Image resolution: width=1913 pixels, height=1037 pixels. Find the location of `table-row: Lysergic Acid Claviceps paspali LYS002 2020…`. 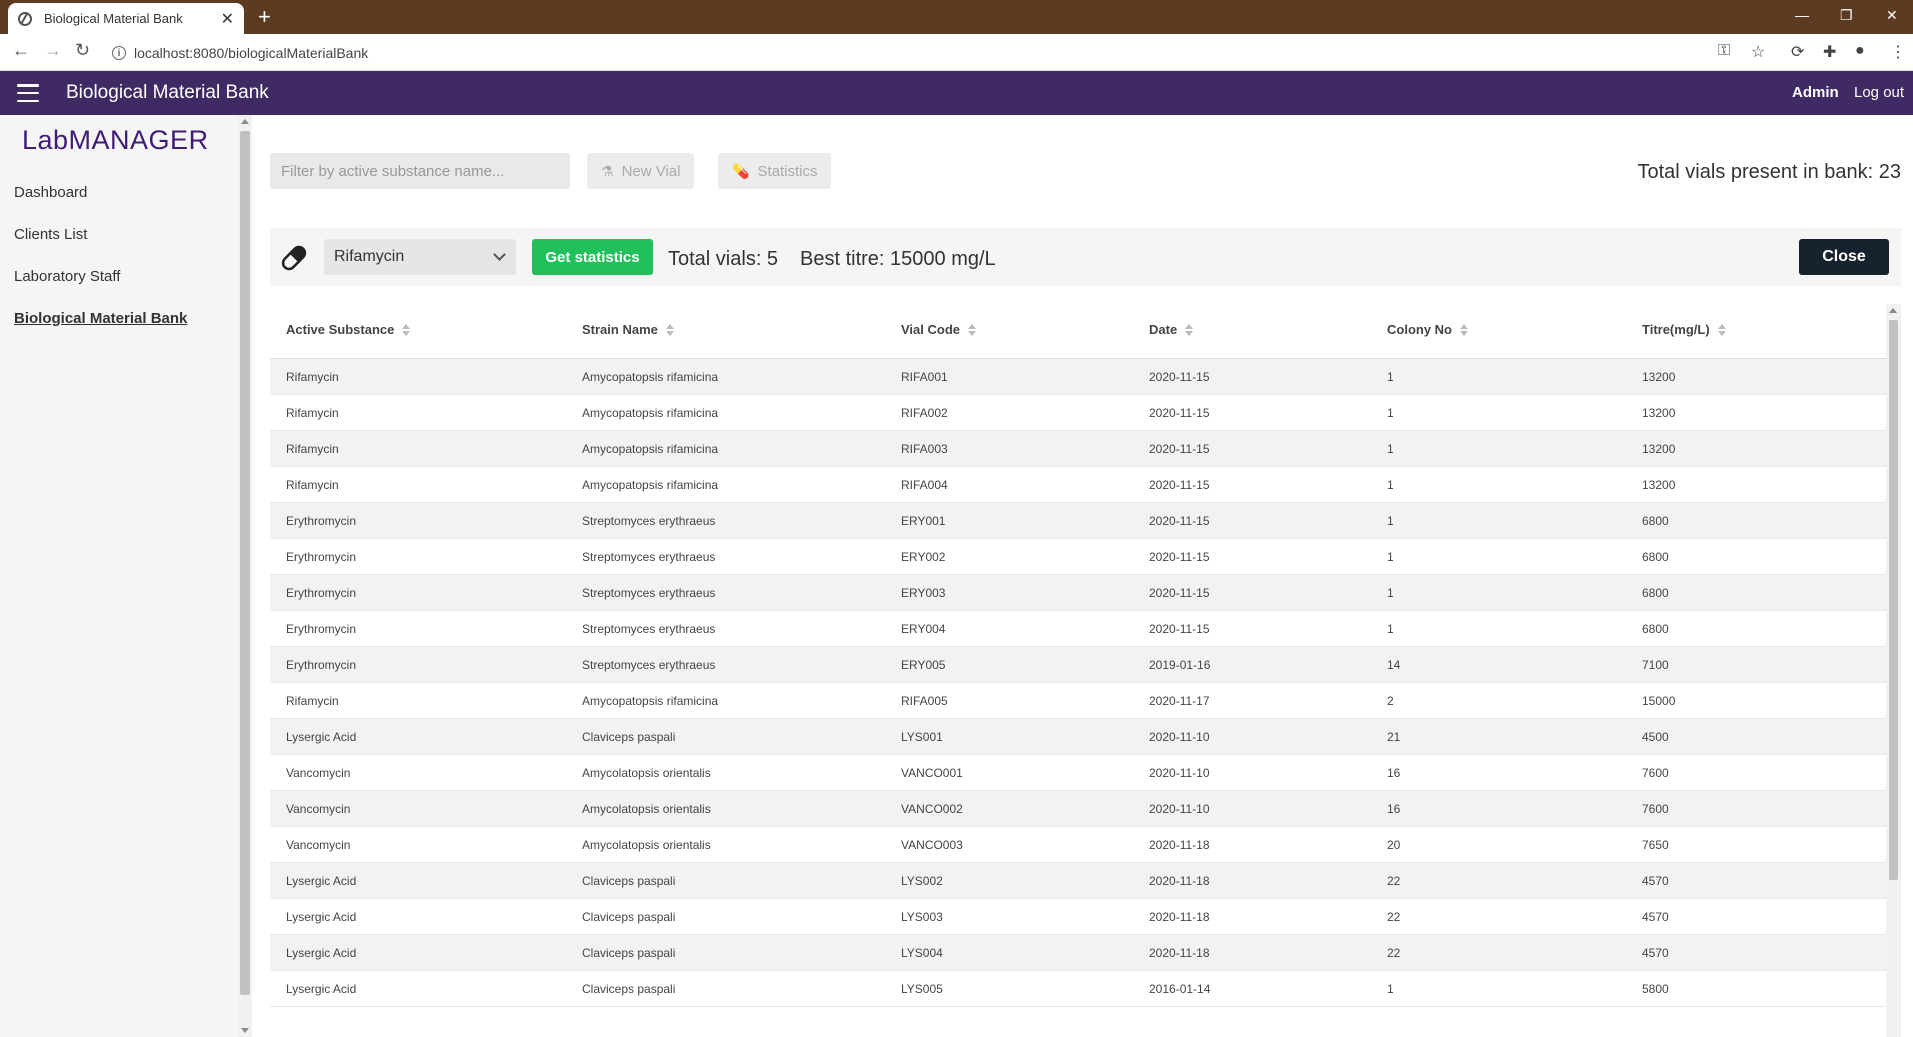

table-row: Lysergic Acid Claviceps paspali LYS002 2020… is located at coordinates (1078, 881).